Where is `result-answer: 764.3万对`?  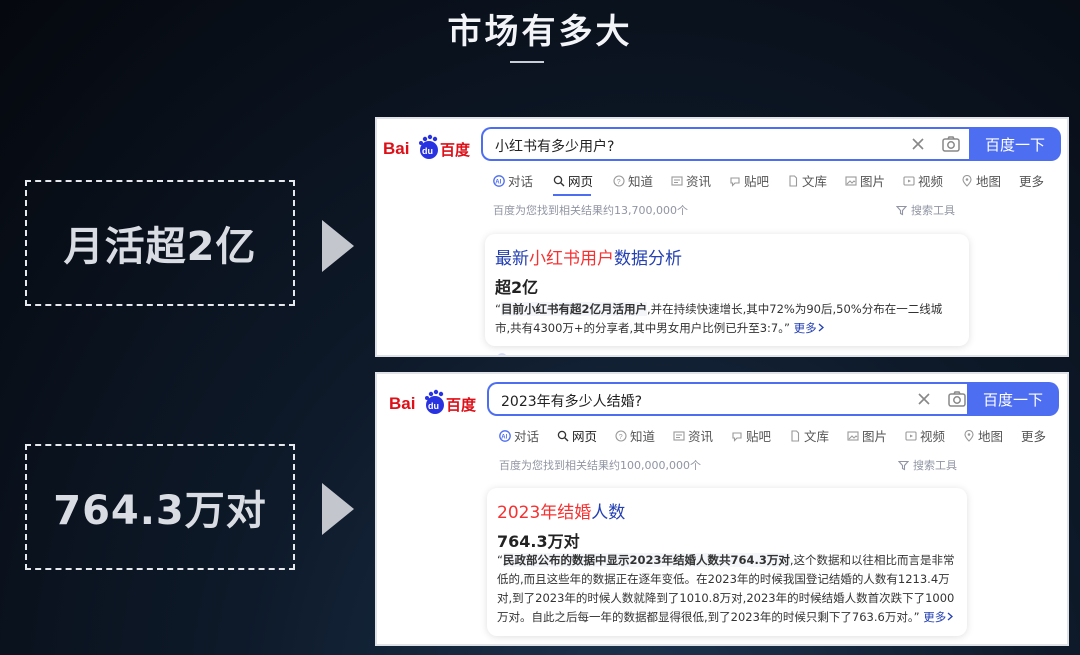 result-answer: 764.3万对 is located at coordinates (538, 541).